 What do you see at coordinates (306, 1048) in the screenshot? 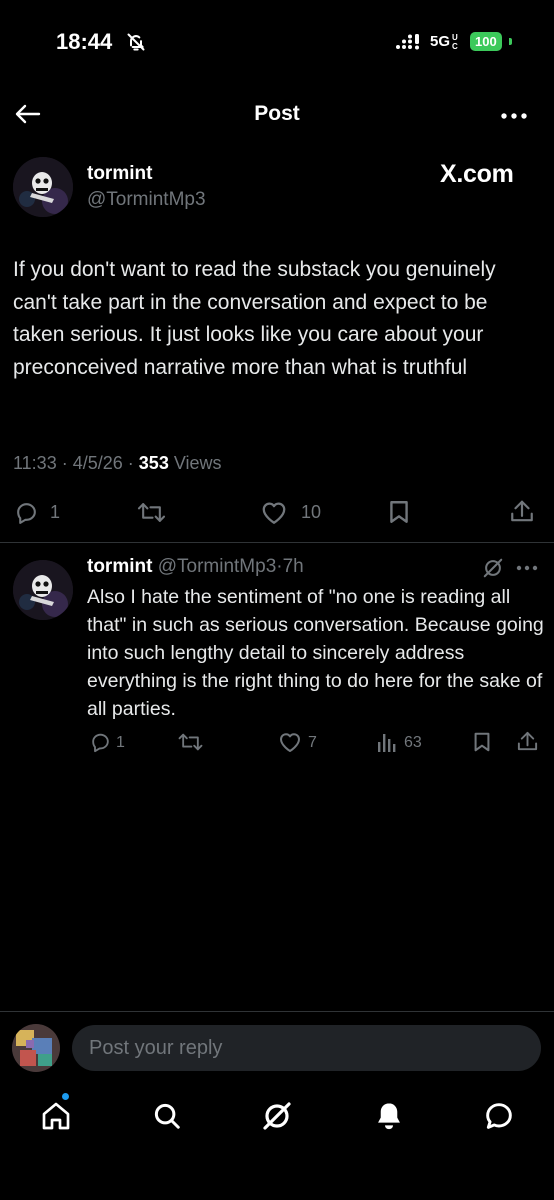
I see `reply-input` at bounding box center [306, 1048].